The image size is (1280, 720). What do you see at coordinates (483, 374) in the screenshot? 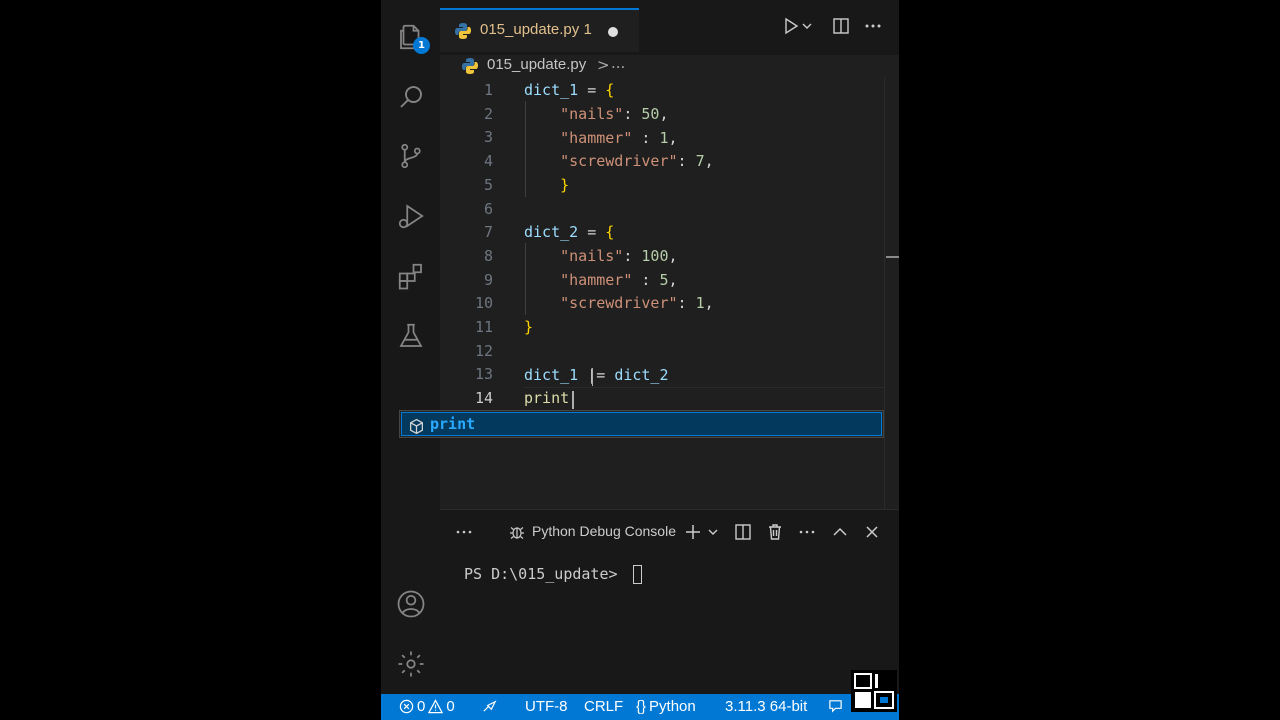
I see `line-number: 13` at bounding box center [483, 374].